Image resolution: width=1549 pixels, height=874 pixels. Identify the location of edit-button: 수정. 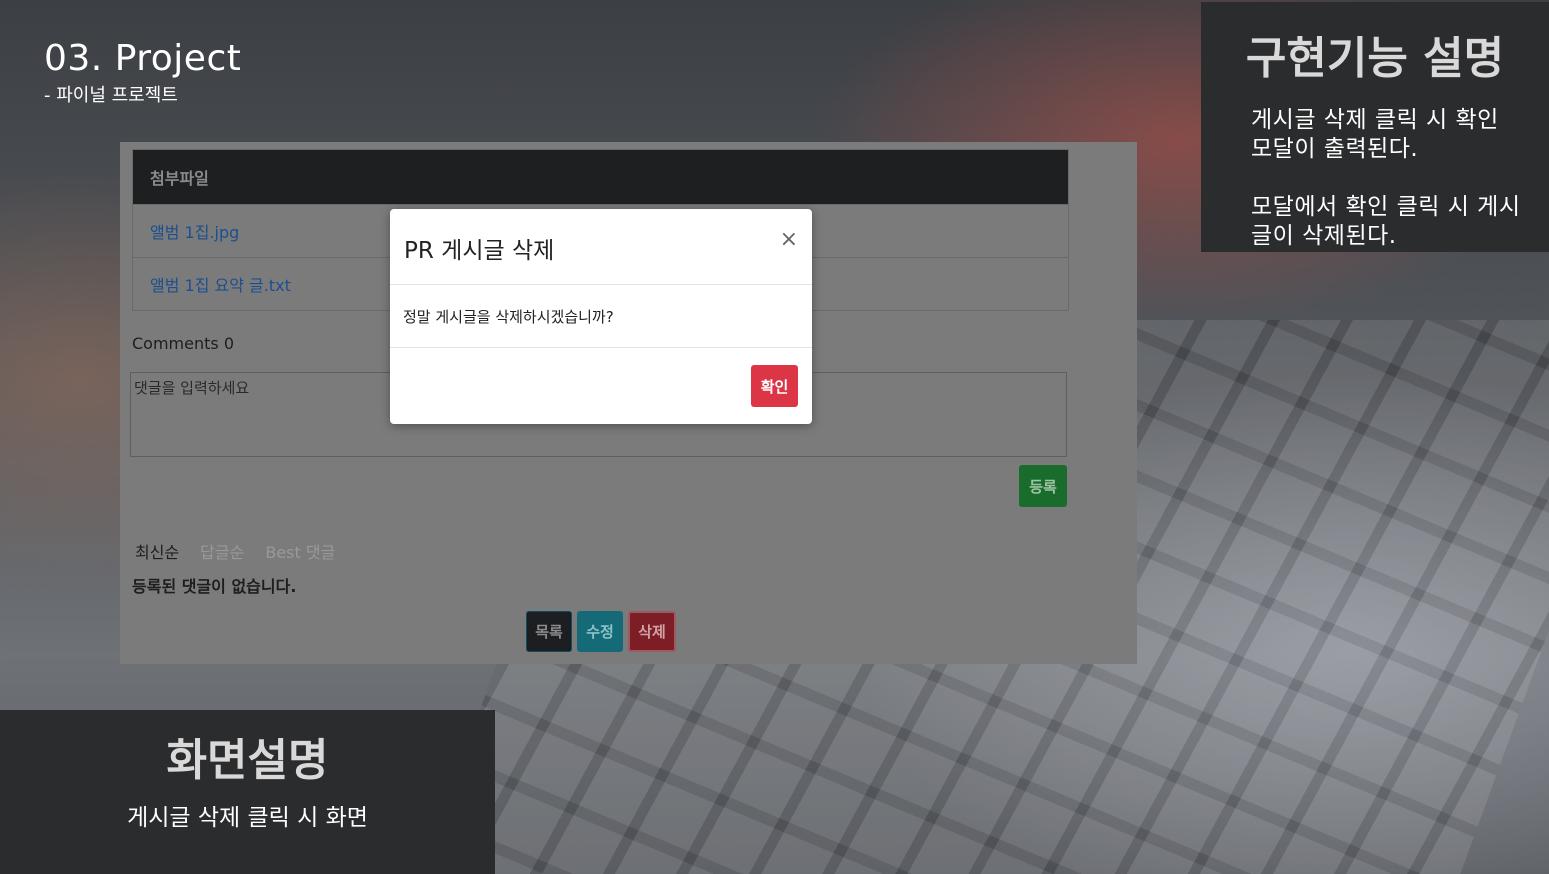
(600, 631).